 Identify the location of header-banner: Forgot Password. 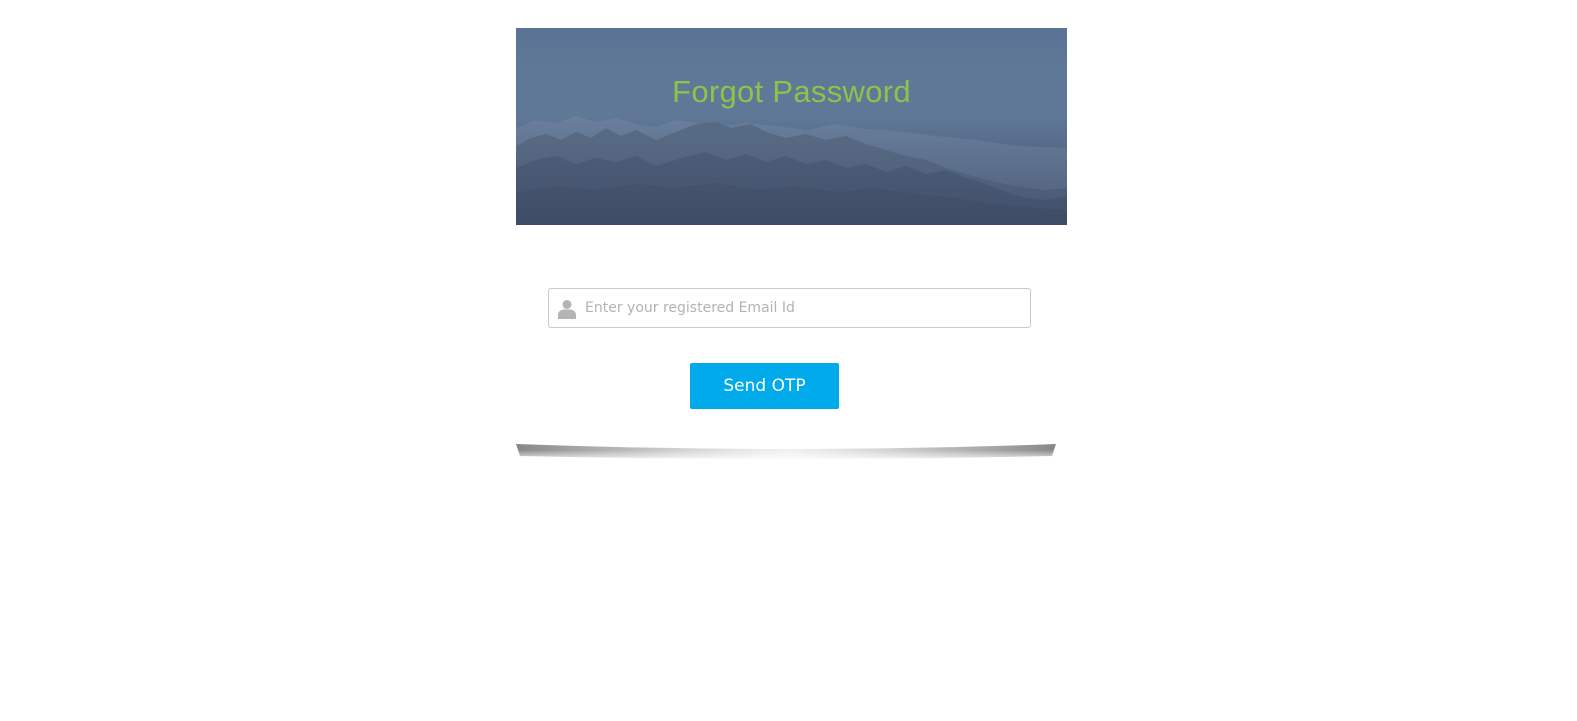
(791, 126).